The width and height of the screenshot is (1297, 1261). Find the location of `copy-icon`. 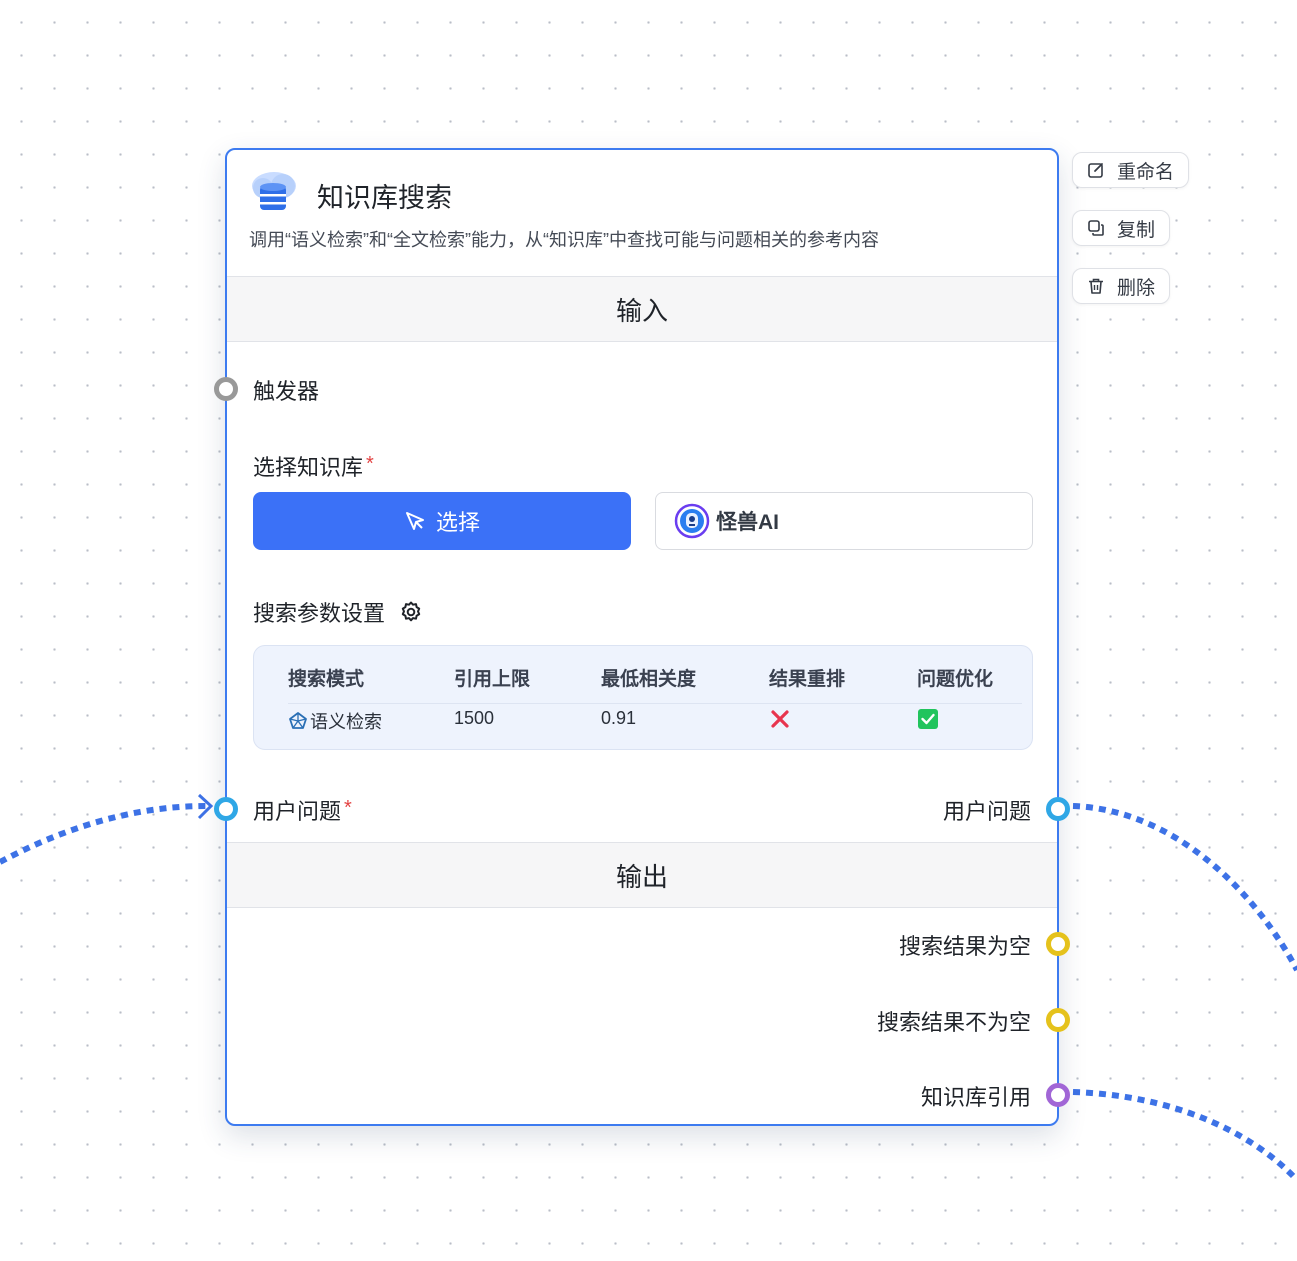

copy-icon is located at coordinates (1096, 228).